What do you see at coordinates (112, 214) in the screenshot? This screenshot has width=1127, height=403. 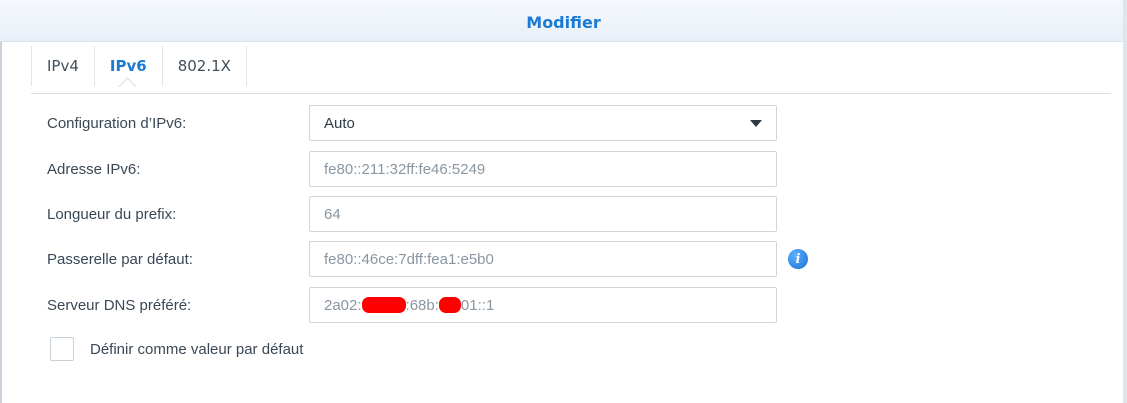 I see `prefix-length-label: Longueur du prefix:` at bounding box center [112, 214].